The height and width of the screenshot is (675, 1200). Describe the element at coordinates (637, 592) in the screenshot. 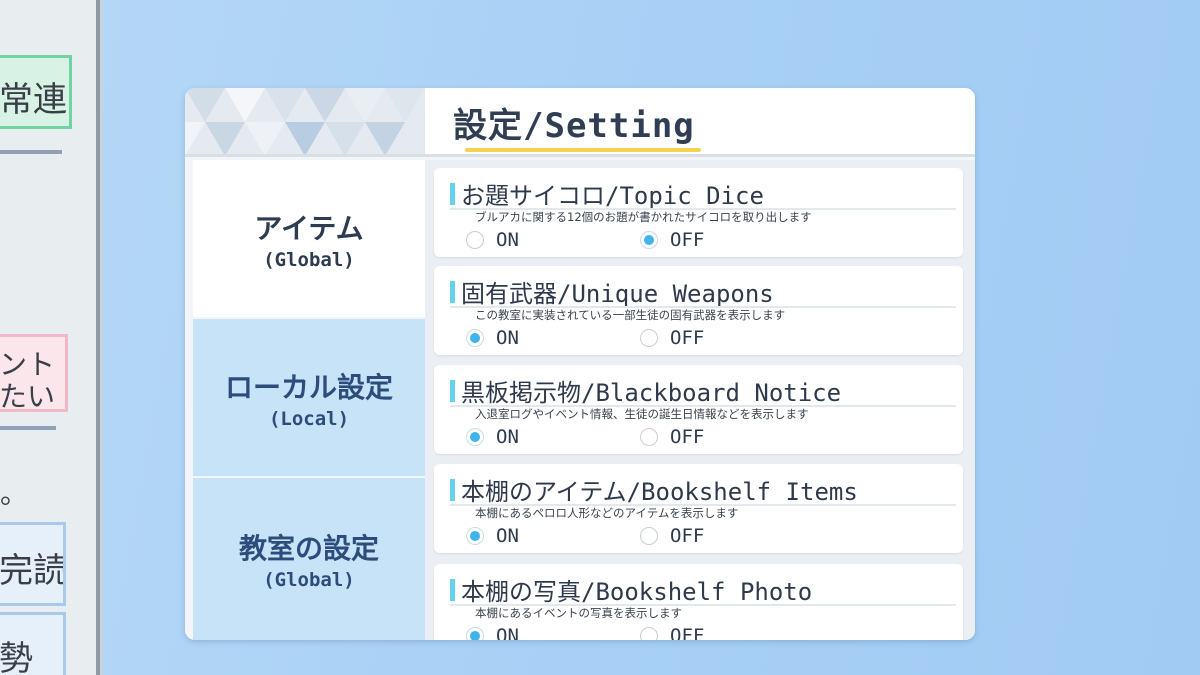

I see `setting-title: 本棚の写真/Bookshelf Photo` at that location.